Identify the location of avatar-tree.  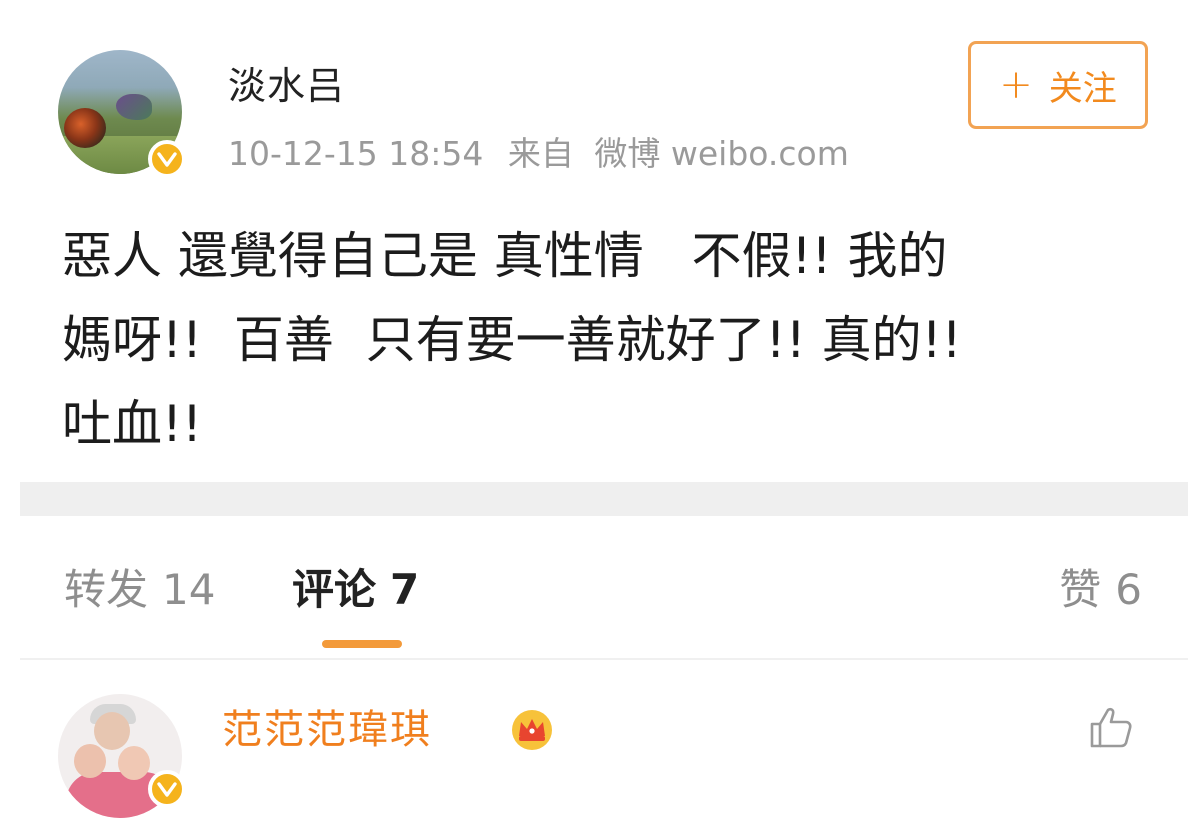
(85, 128).